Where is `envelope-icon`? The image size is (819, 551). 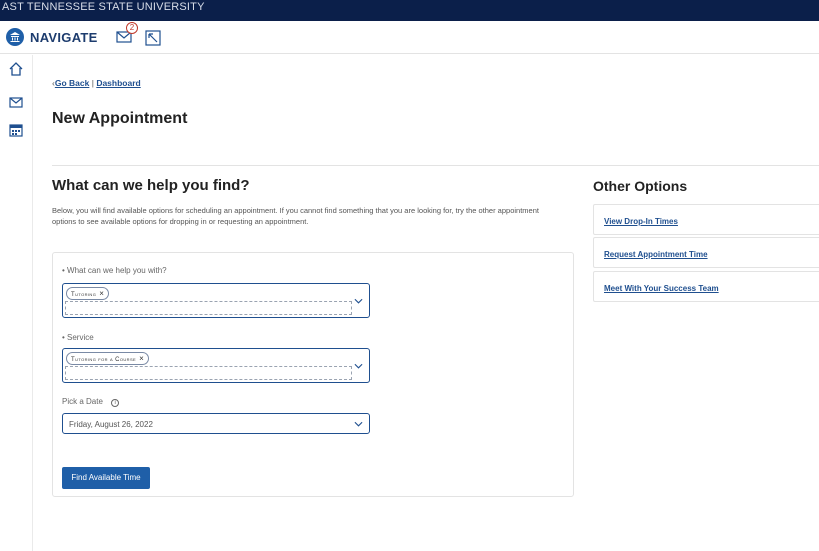 envelope-icon is located at coordinates (17, 103).